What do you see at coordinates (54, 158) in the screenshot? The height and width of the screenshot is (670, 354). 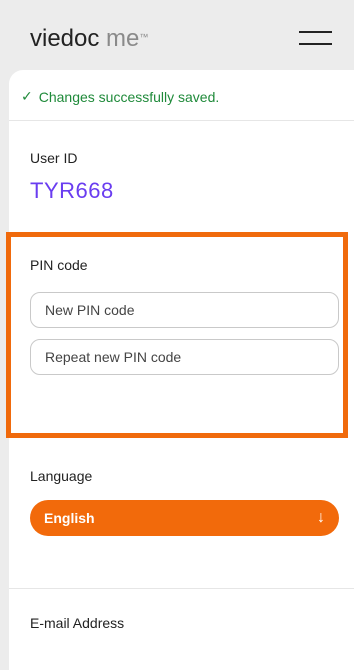 I see `user-id-label: User ID` at bounding box center [54, 158].